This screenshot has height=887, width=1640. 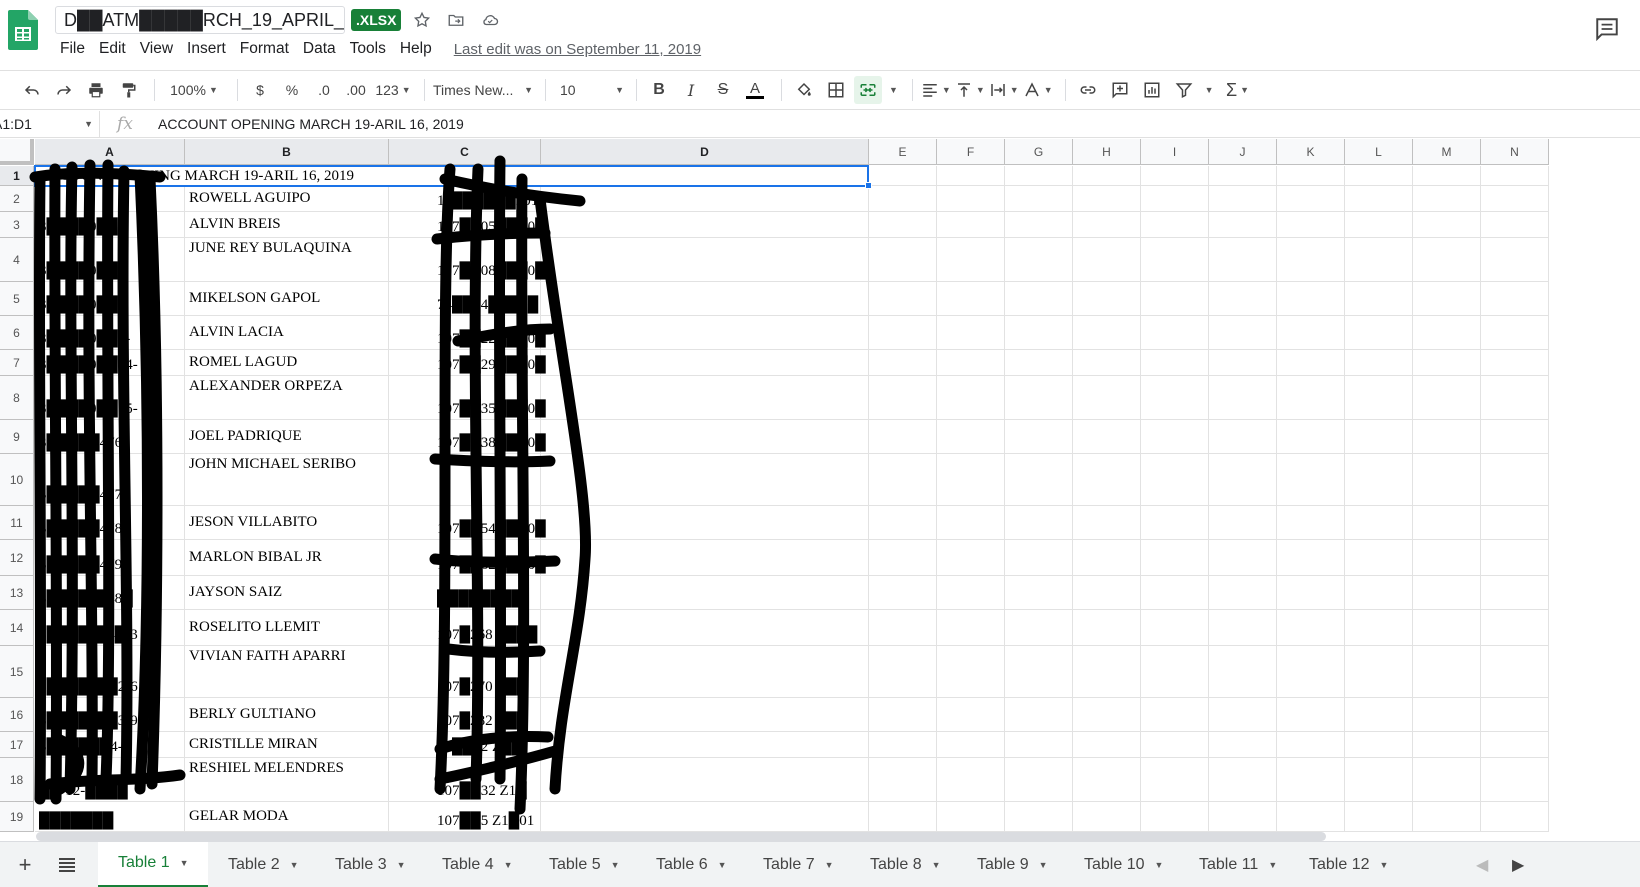 I want to click on row-header-1: 1, so click(x=17, y=176).